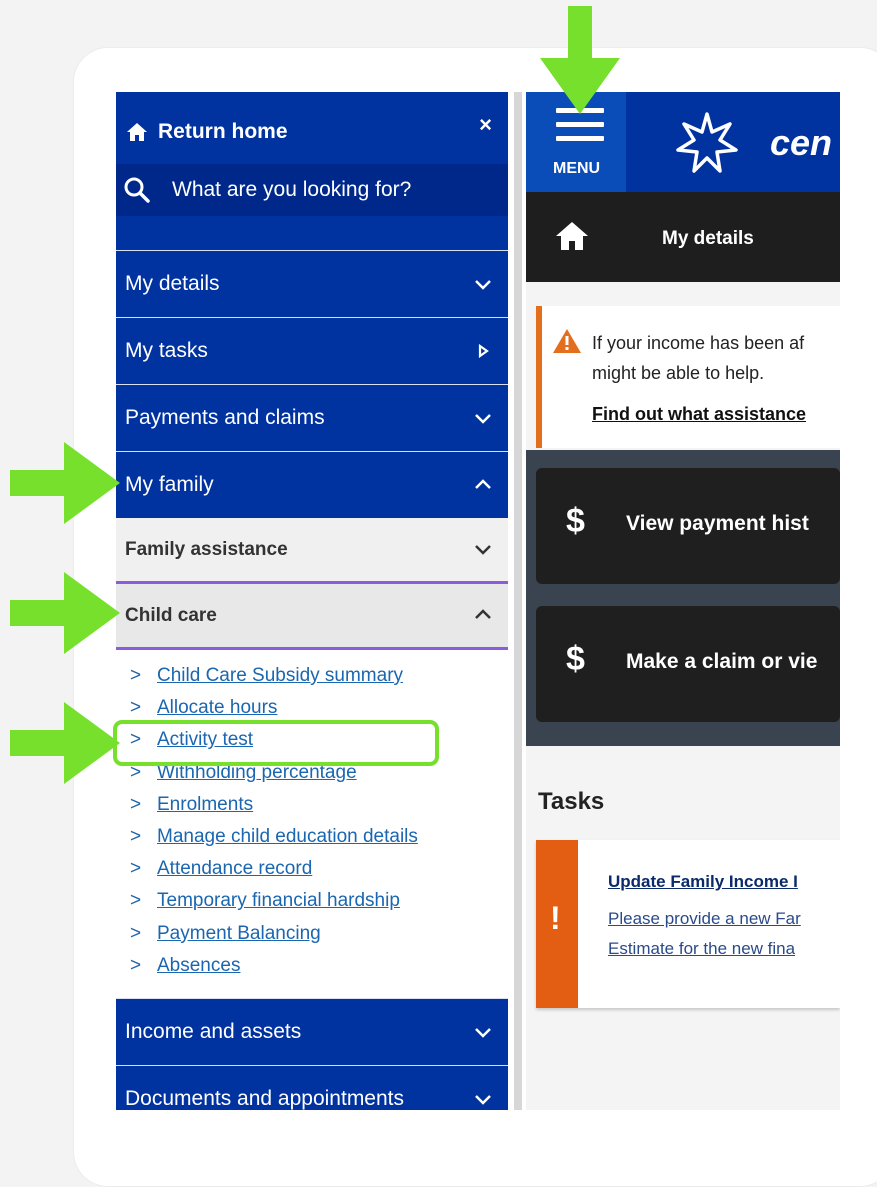  I want to click on exclamation-icon: !, so click(555, 918).